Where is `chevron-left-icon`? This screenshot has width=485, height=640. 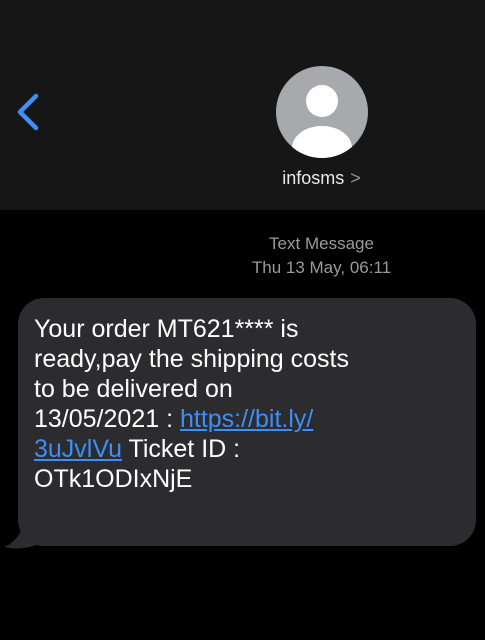 chevron-left-icon is located at coordinates (28, 112).